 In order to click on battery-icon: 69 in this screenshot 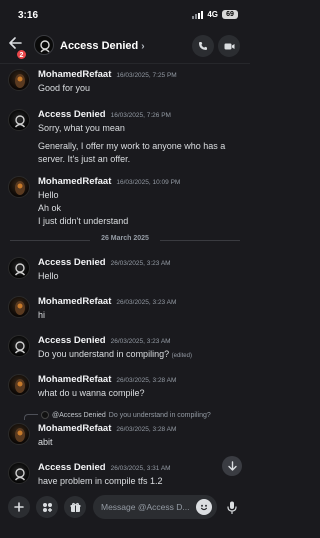, I will do `click(230, 14)`.